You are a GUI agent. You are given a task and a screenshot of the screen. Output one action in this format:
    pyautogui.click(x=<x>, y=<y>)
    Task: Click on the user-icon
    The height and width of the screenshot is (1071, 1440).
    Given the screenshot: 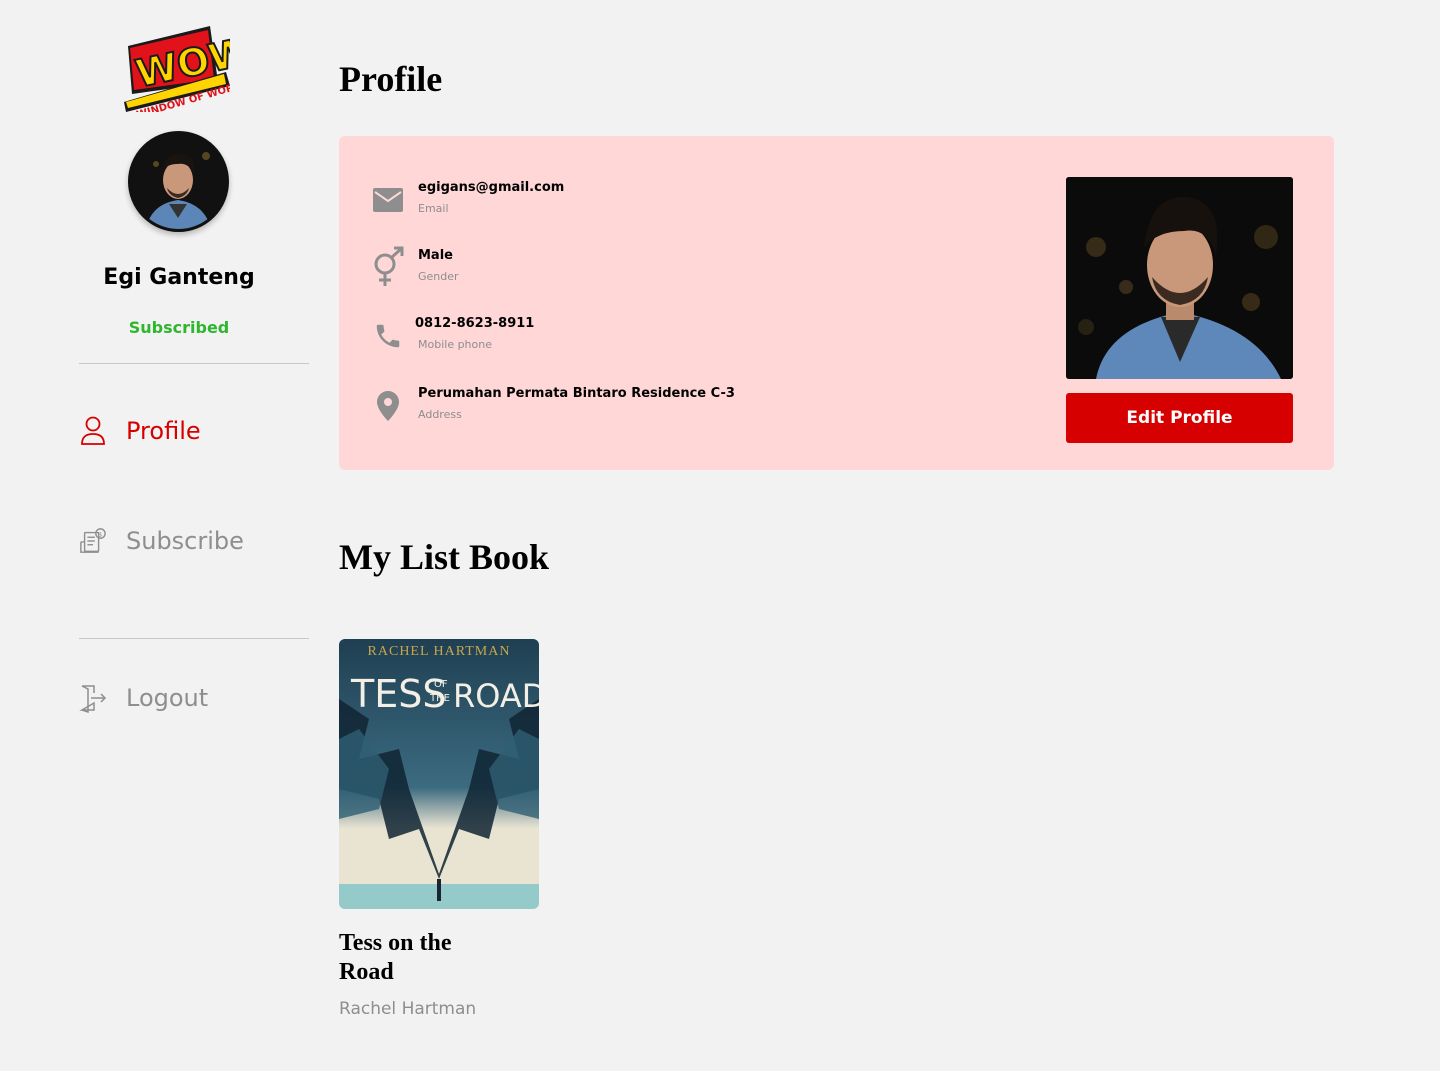 What is the action you would take?
    pyautogui.click(x=93, y=431)
    